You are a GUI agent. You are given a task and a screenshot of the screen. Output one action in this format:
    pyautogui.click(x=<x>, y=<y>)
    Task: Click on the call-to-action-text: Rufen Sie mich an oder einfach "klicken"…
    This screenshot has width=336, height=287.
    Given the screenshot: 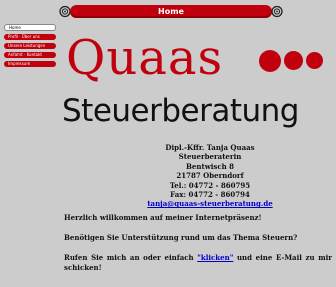 What is the action you would take?
    pyautogui.click(x=198, y=263)
    